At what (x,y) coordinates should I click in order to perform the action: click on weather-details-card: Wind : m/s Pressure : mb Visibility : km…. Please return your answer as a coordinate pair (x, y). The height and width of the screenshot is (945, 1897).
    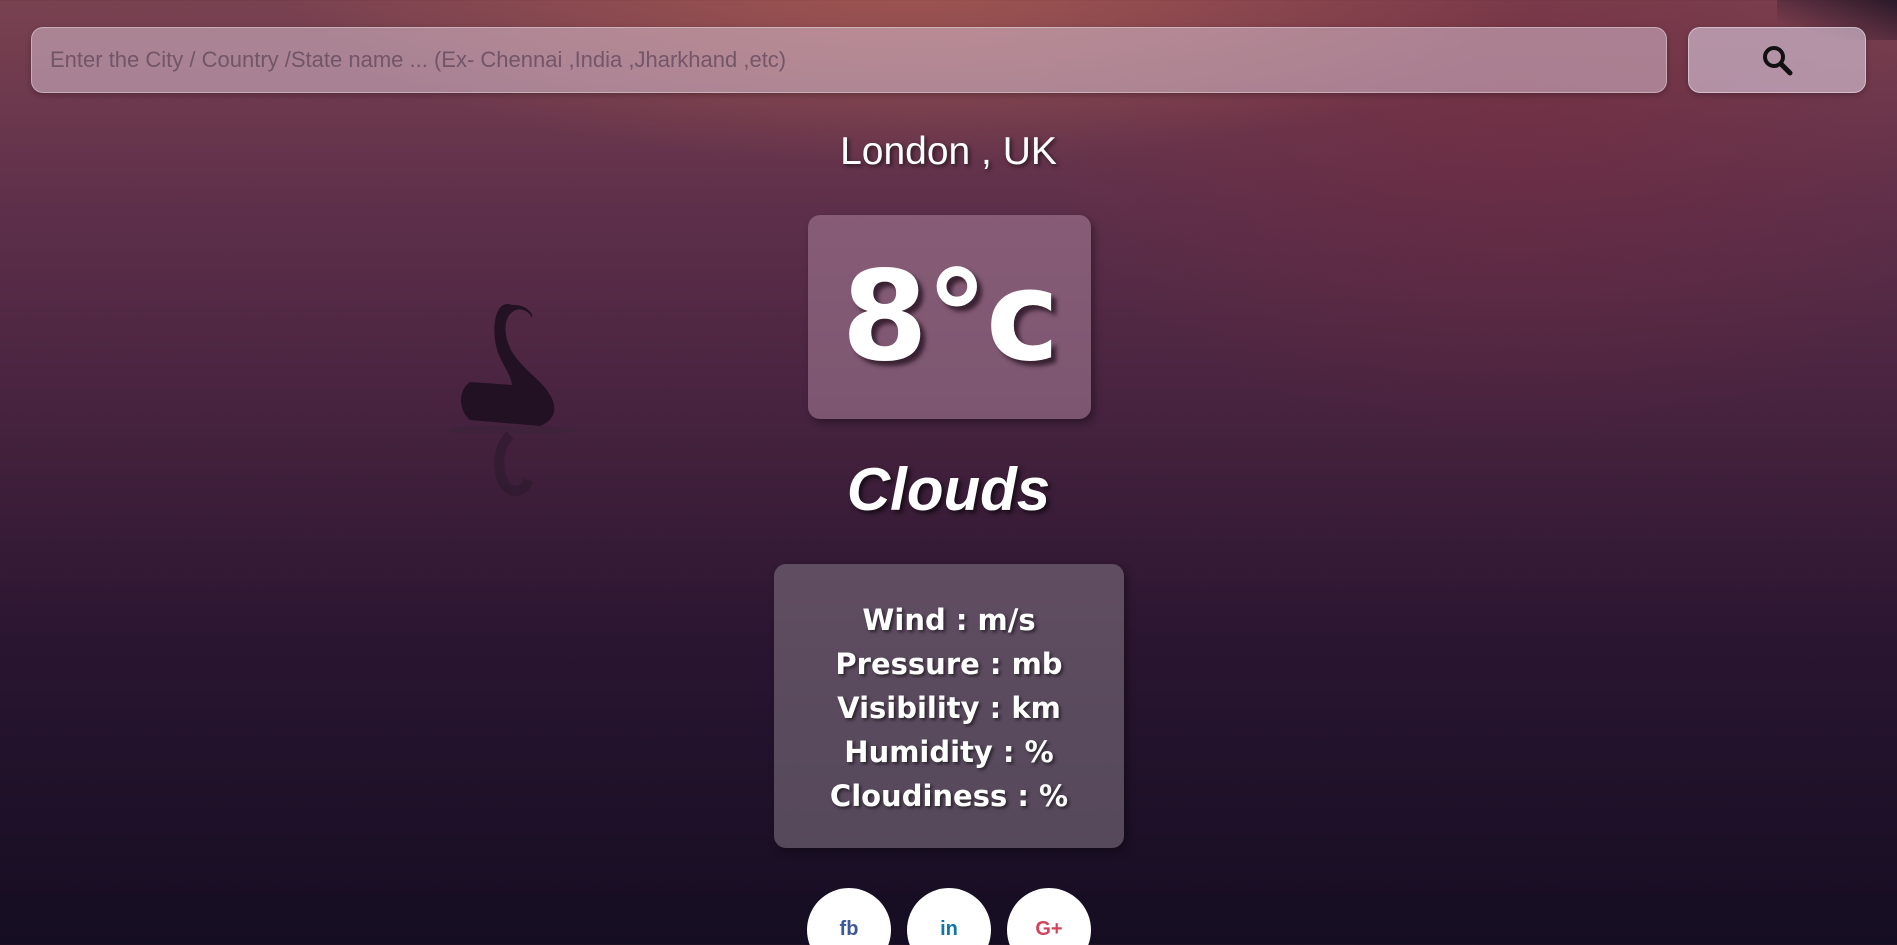
    Looking at the image, I should click on (949, 706).